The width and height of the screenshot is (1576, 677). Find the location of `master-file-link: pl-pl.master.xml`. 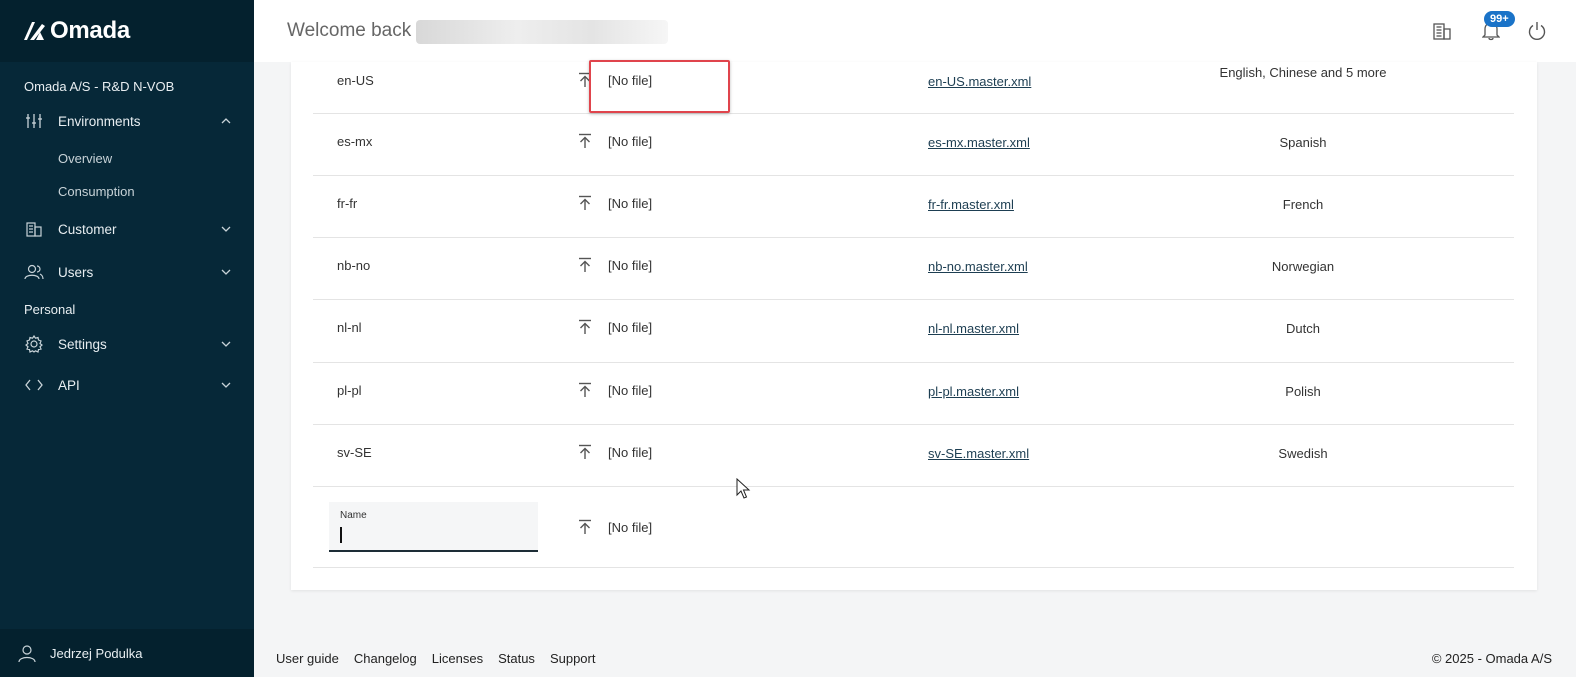

master-file-link: pl-pl.master.xml is located at coordinates (973, 391).